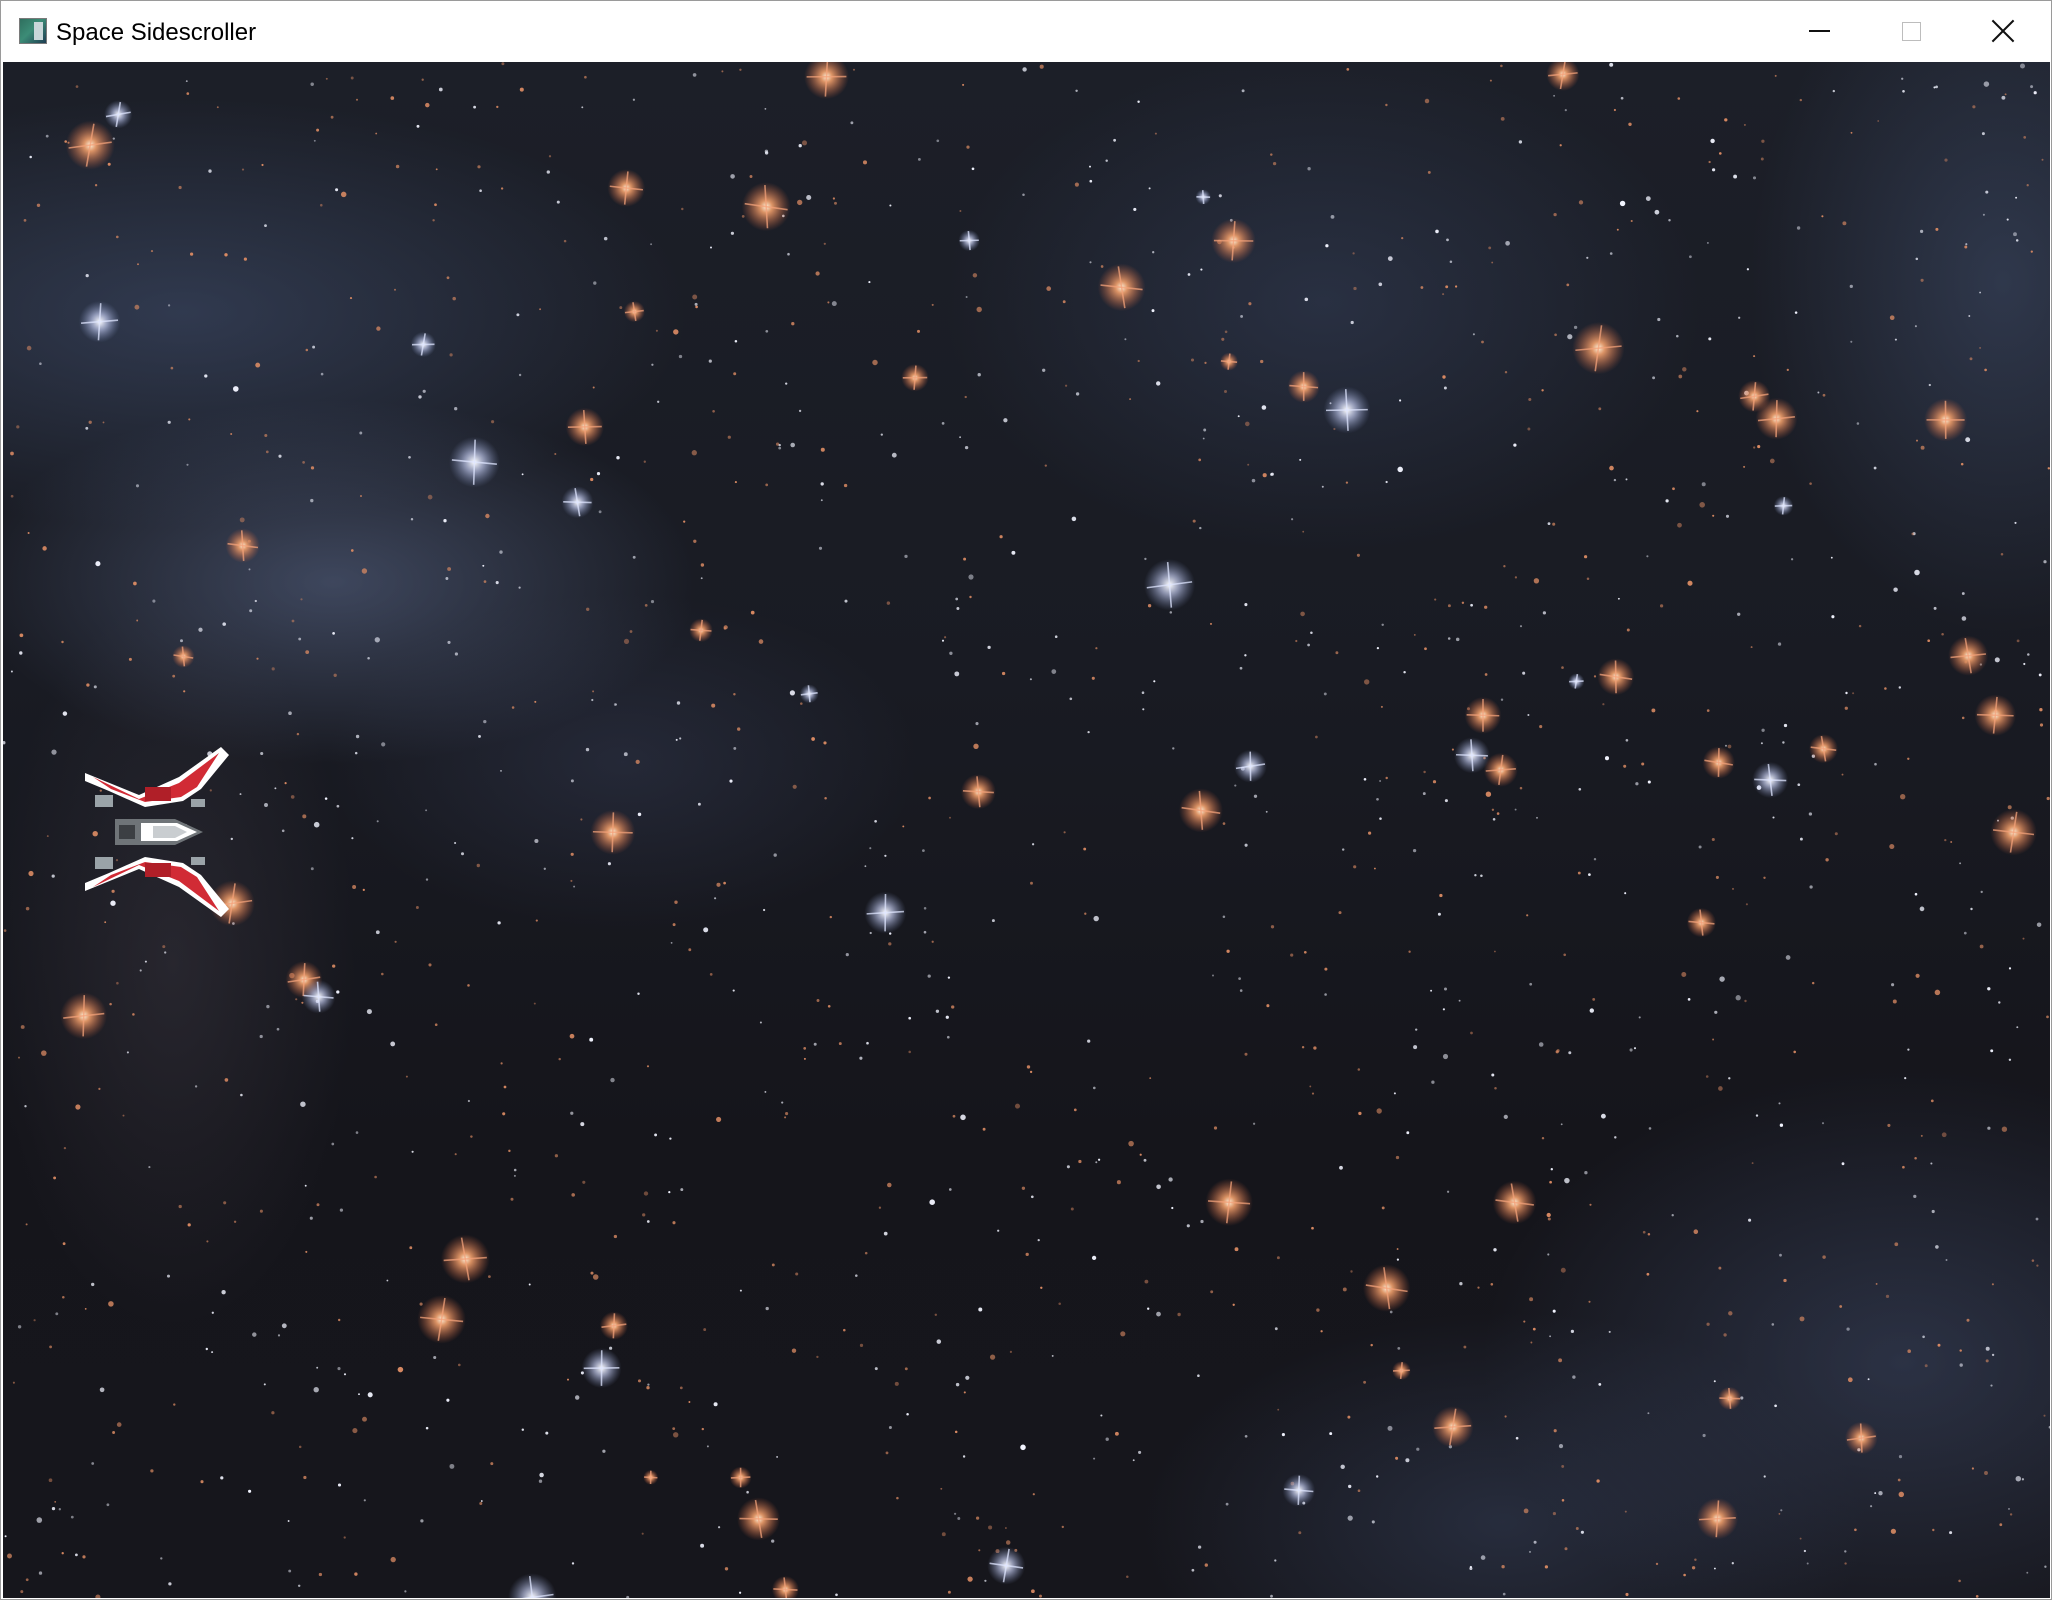 The width and height of the screenshot is (2052, 1600). I want to click on close-button, so click(2003, 31).